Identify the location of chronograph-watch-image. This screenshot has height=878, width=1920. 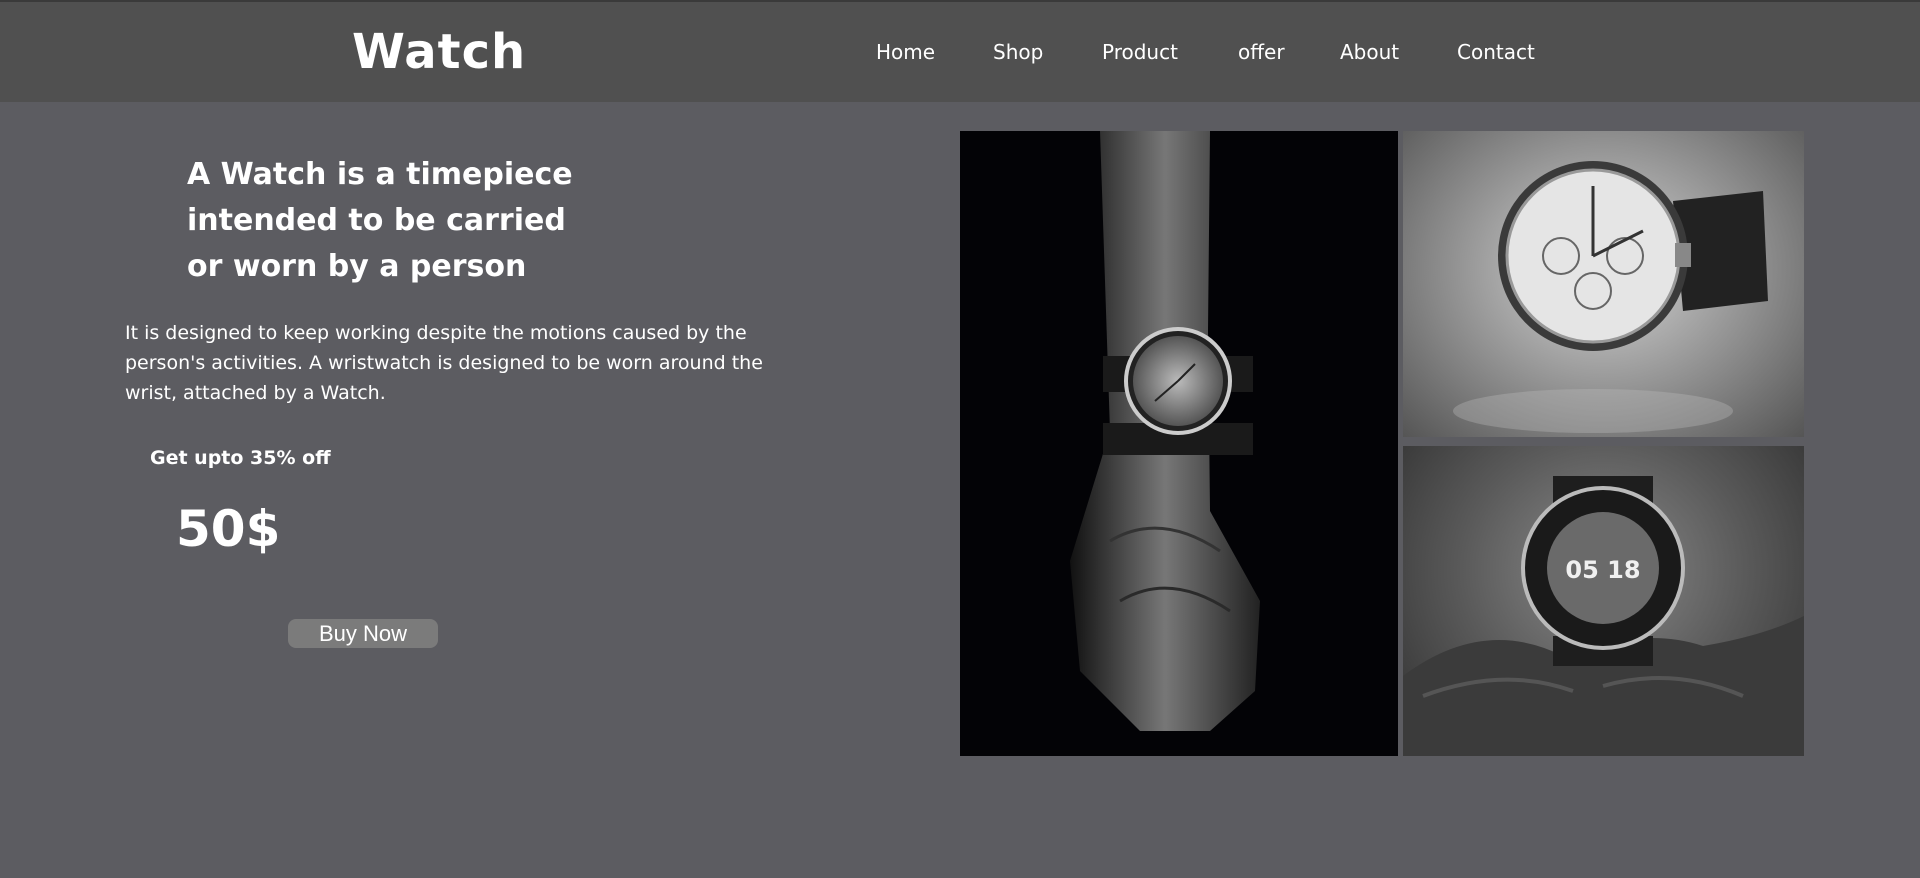
(1603, 284).